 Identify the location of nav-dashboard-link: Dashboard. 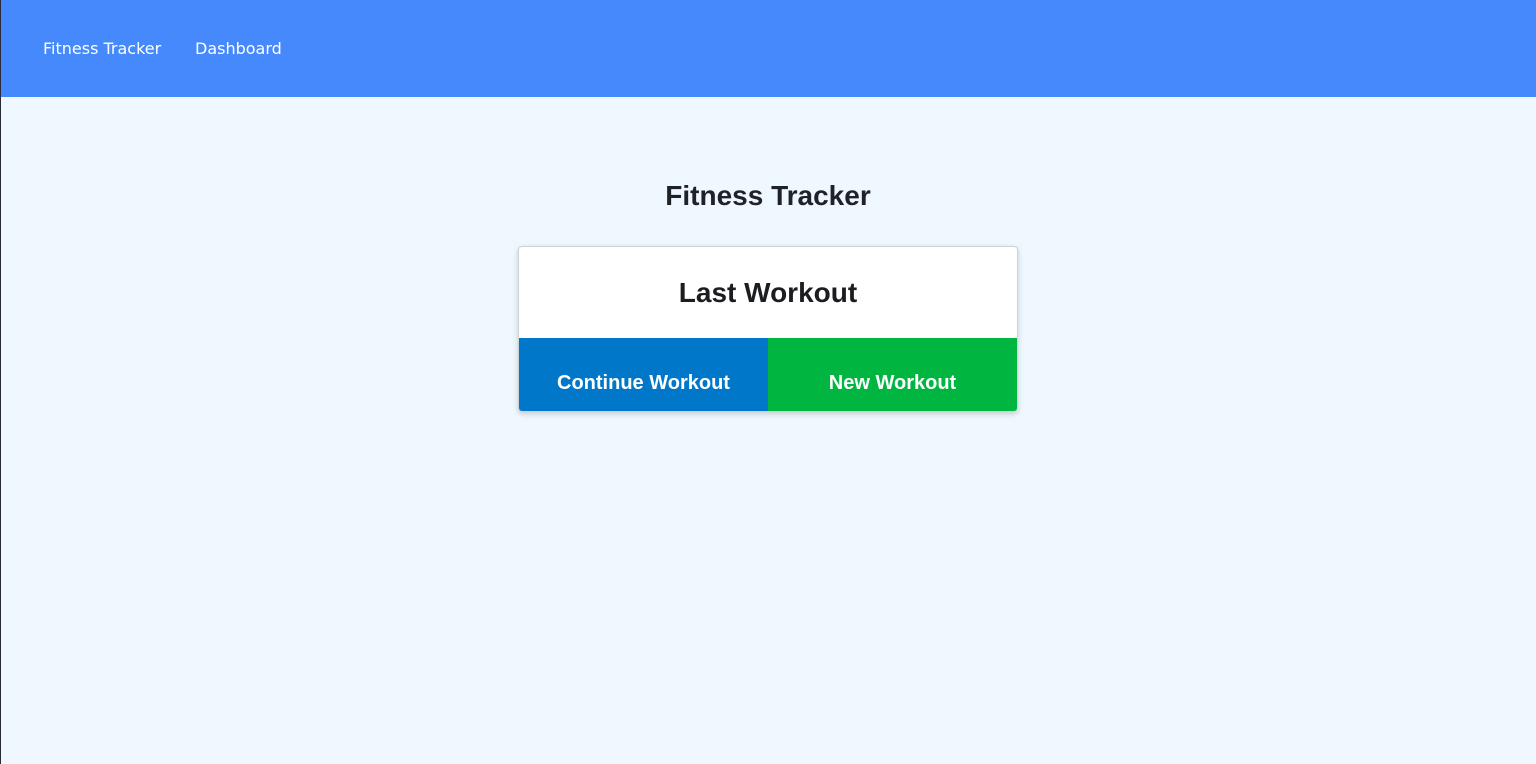
(238, 49).